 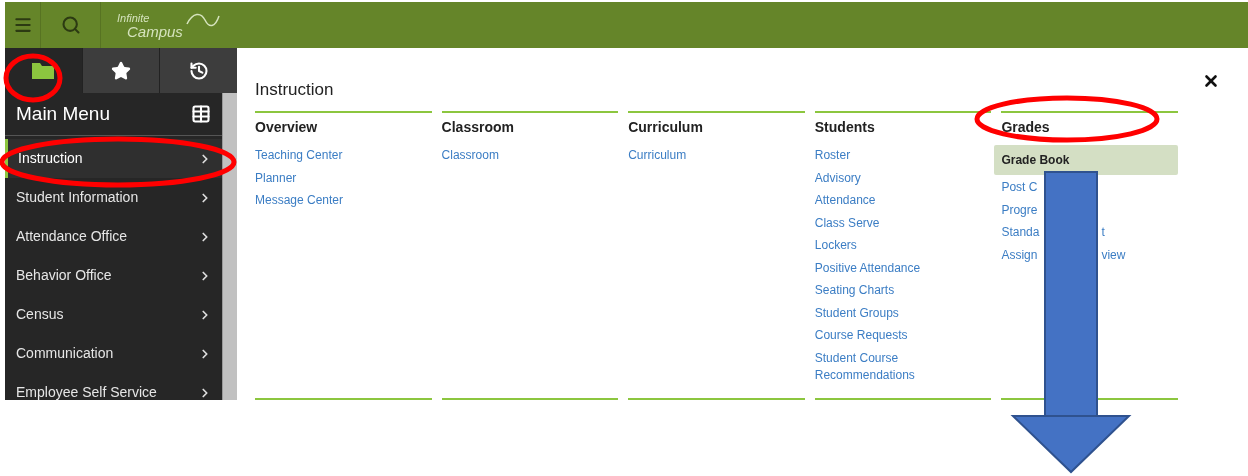 What do you see at coordinates (229, 246) in the screenshot?
I see `scrollbar` at bounding box center [229, 246].